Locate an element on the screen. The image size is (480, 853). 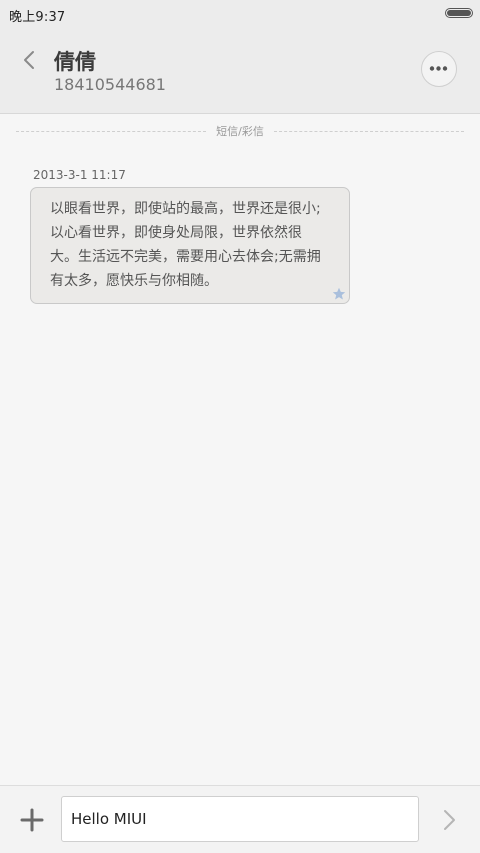
battery-level is located at coordinates (459, 13).